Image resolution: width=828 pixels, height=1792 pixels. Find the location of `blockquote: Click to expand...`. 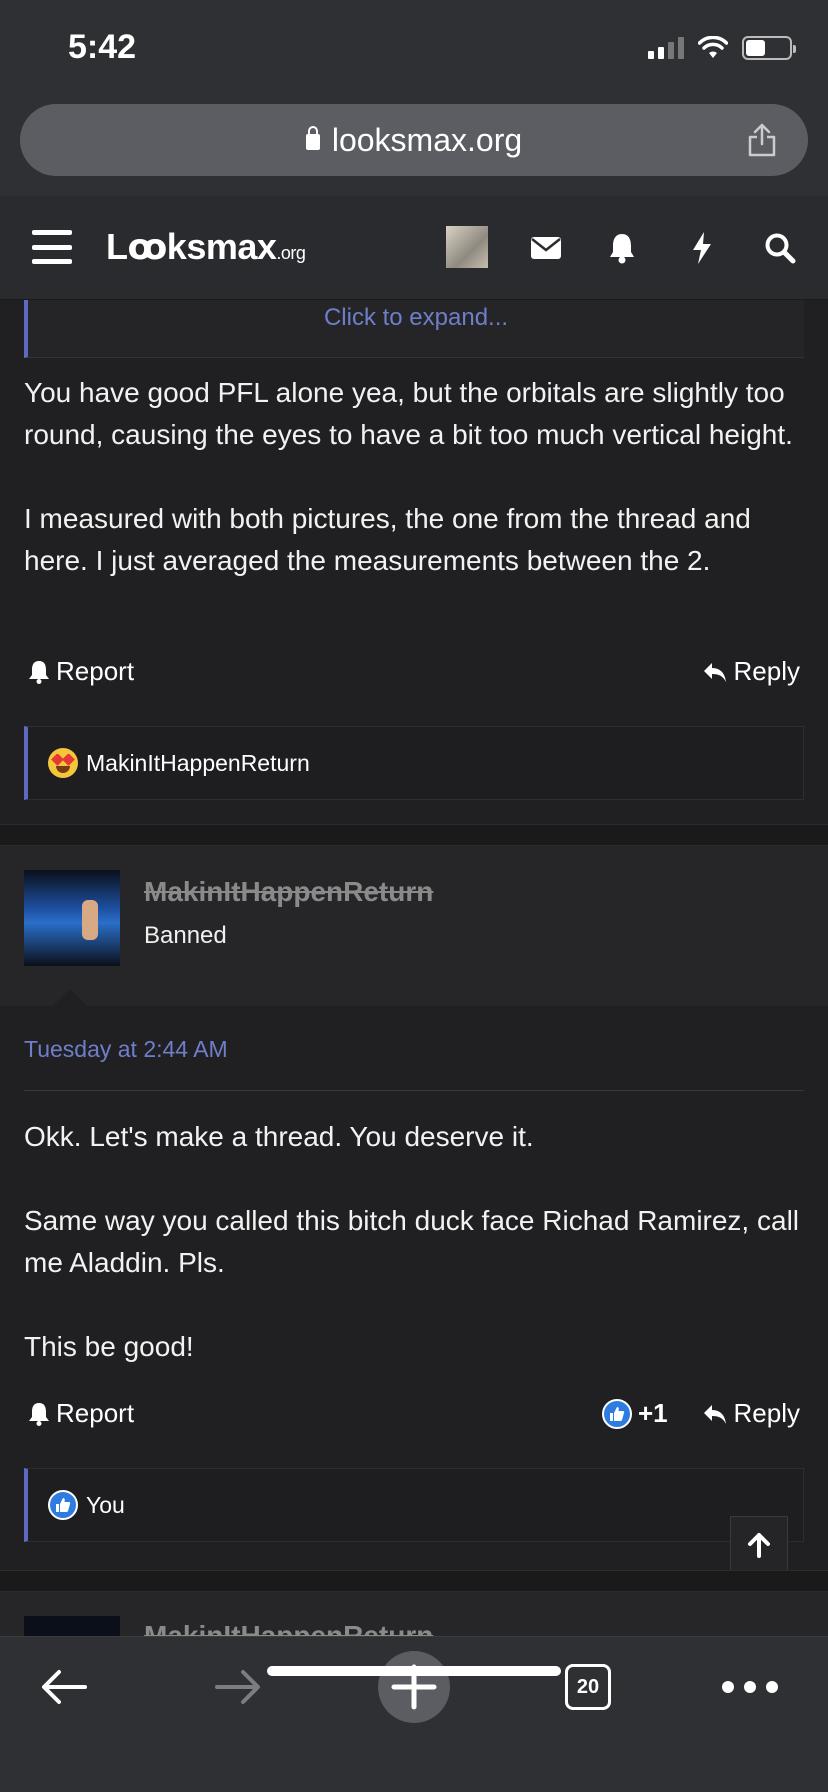

blockquote: Click to expand... is located at coordinates (414, 329).